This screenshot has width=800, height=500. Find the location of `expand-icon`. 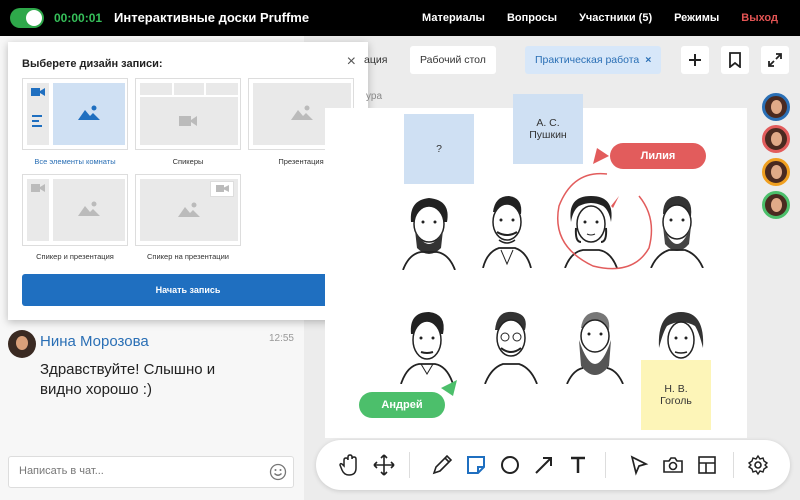

expand-icon is located at coordinates (775, 60).